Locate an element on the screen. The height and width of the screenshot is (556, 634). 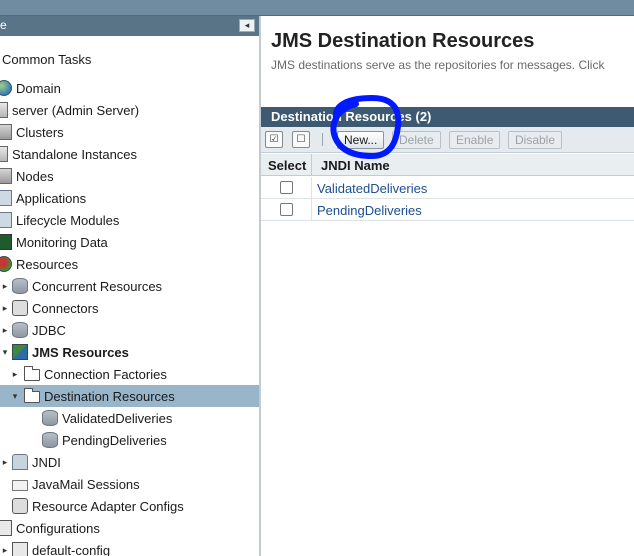
mail-icon is located at coordinates (20, 485).